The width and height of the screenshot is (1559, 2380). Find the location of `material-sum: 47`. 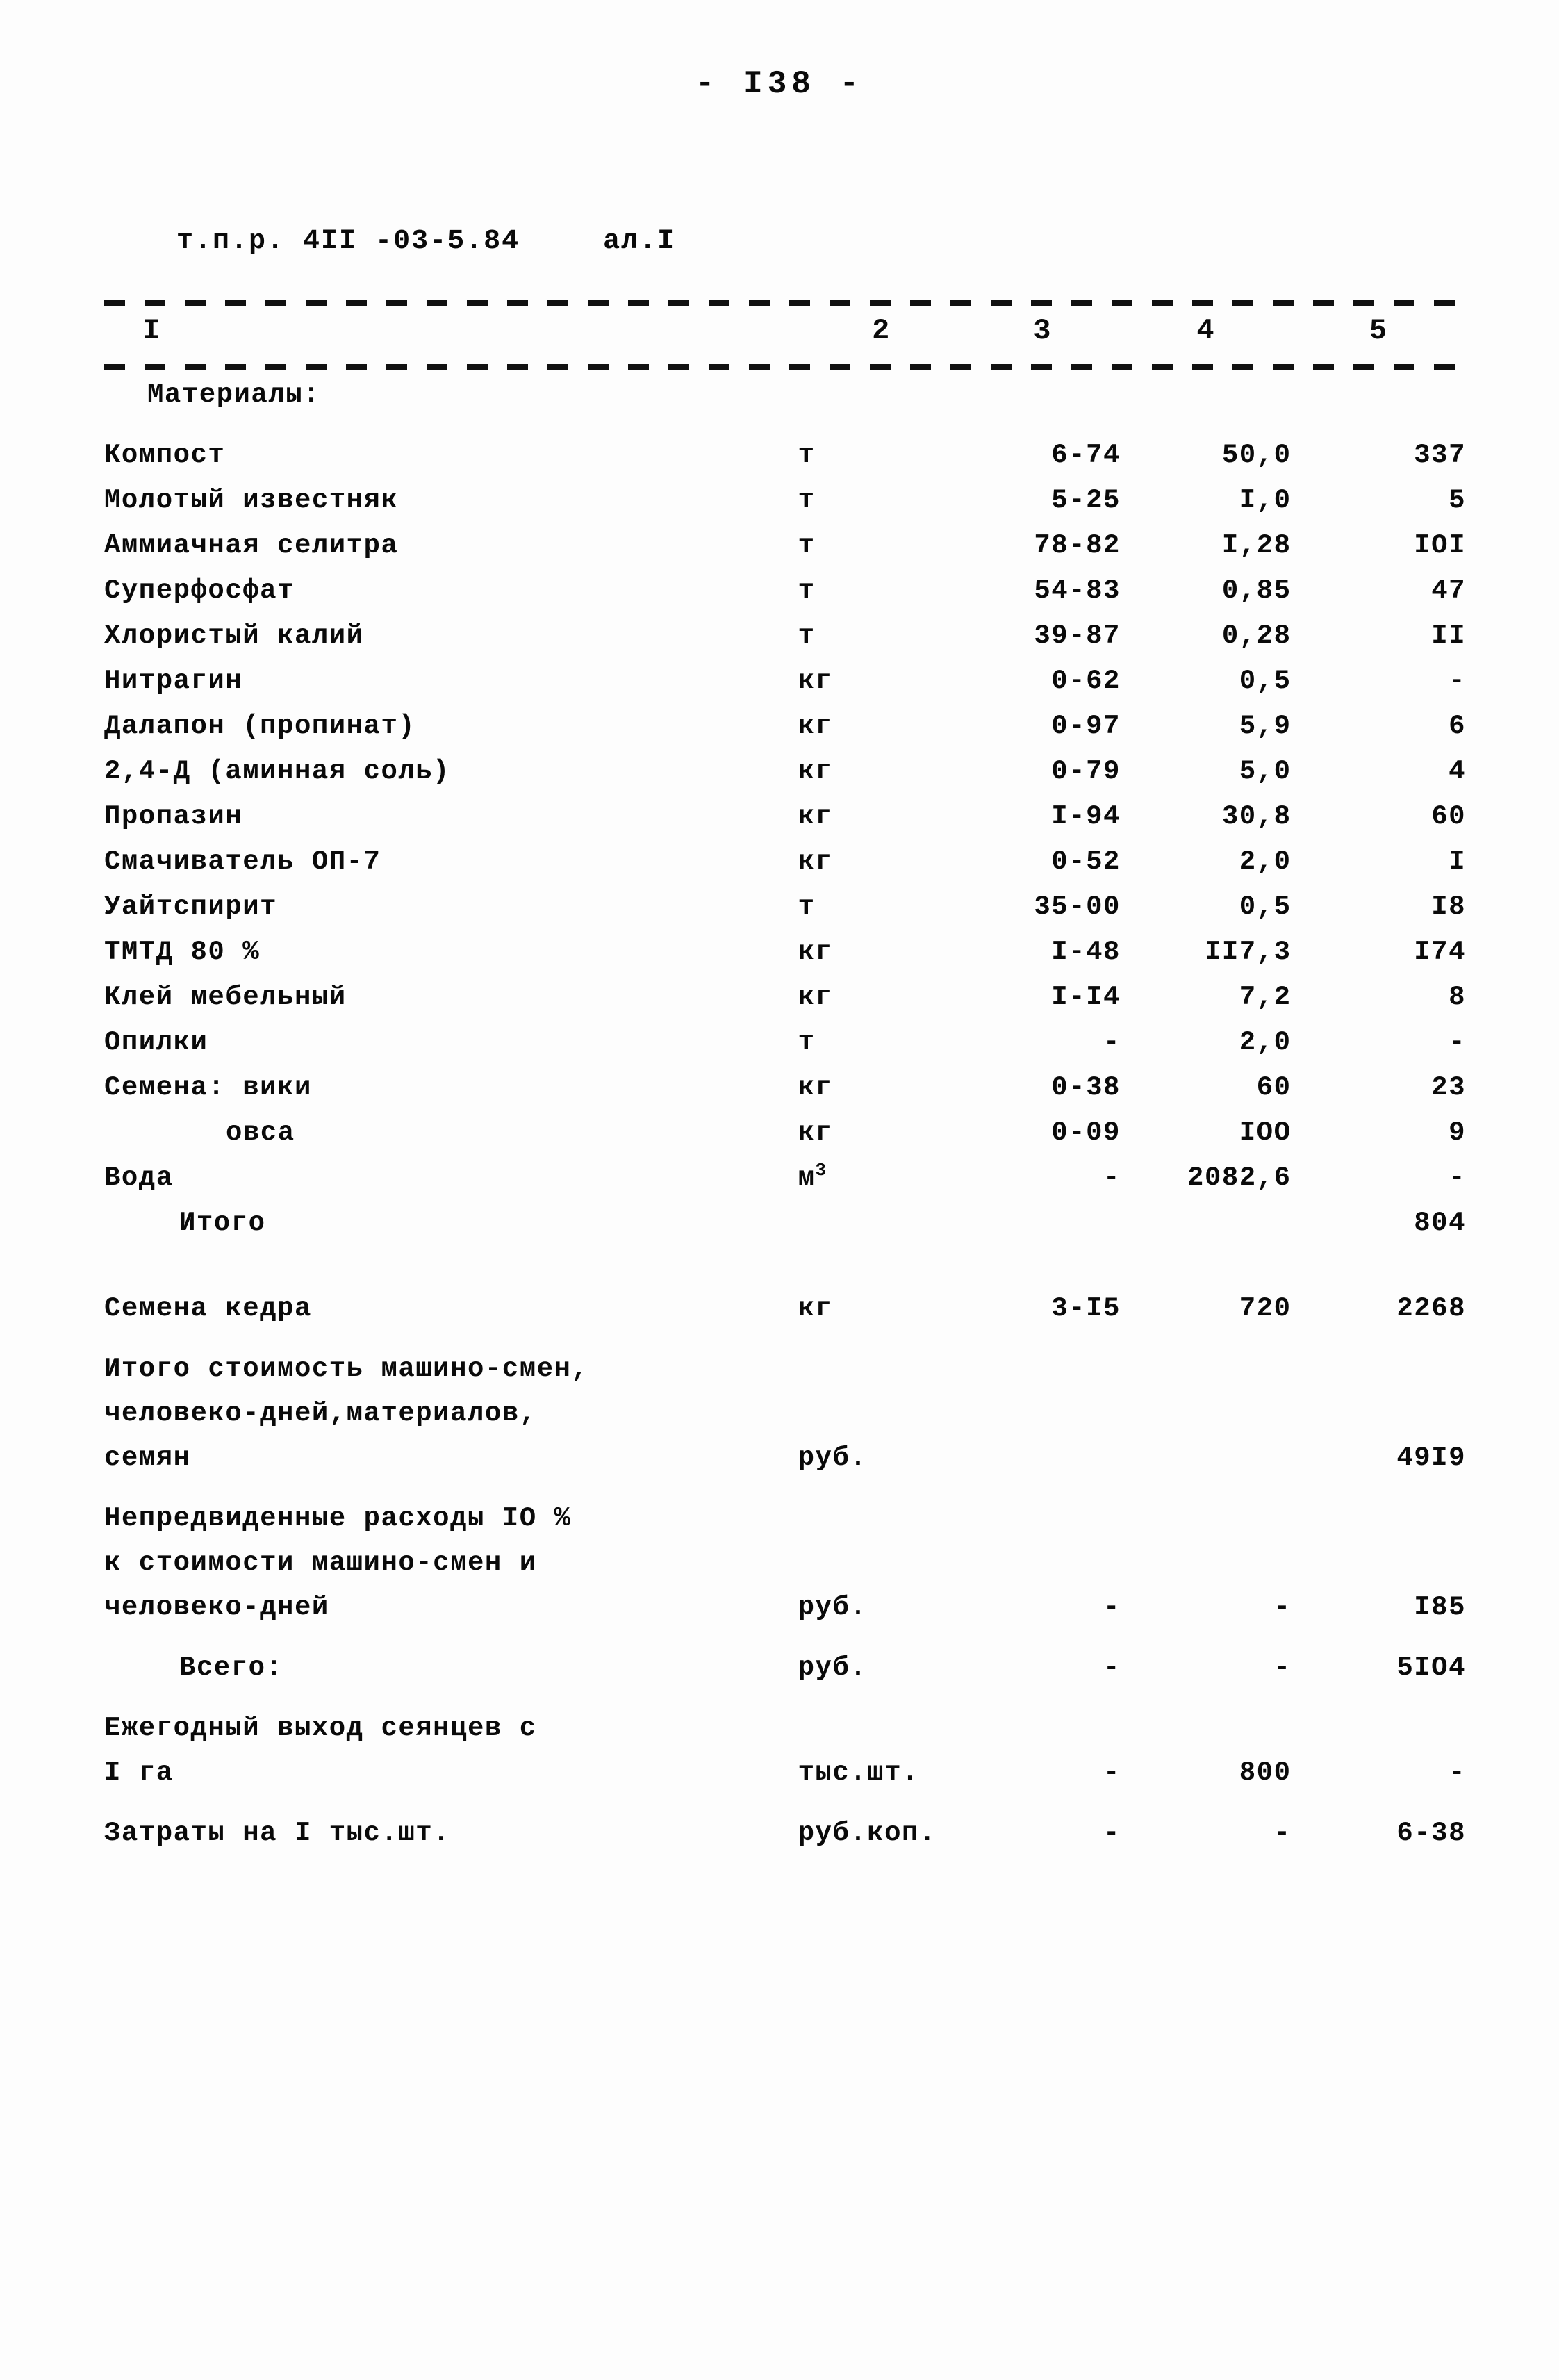

material-sum: 47 is located at coordinates (1448, 590).